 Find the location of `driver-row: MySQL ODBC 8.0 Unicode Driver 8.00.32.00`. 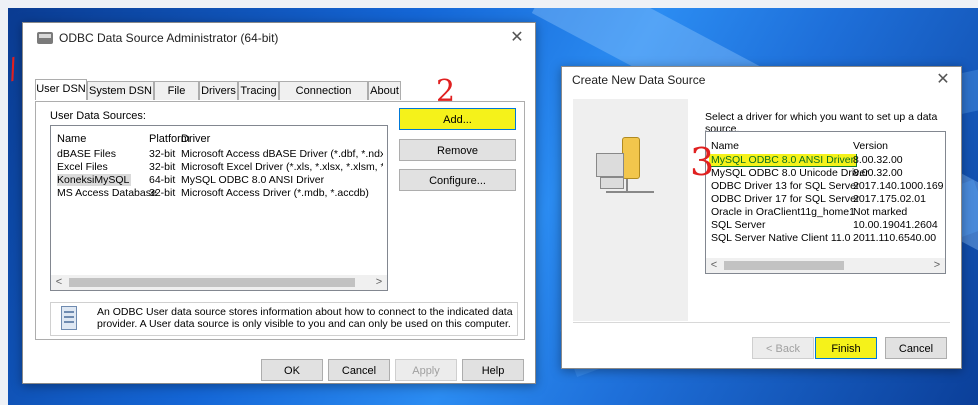

driver-row: MySQL ODBC 8.0 Unicode Driver 8.00.32.00 is located at coordinates (827, 173).